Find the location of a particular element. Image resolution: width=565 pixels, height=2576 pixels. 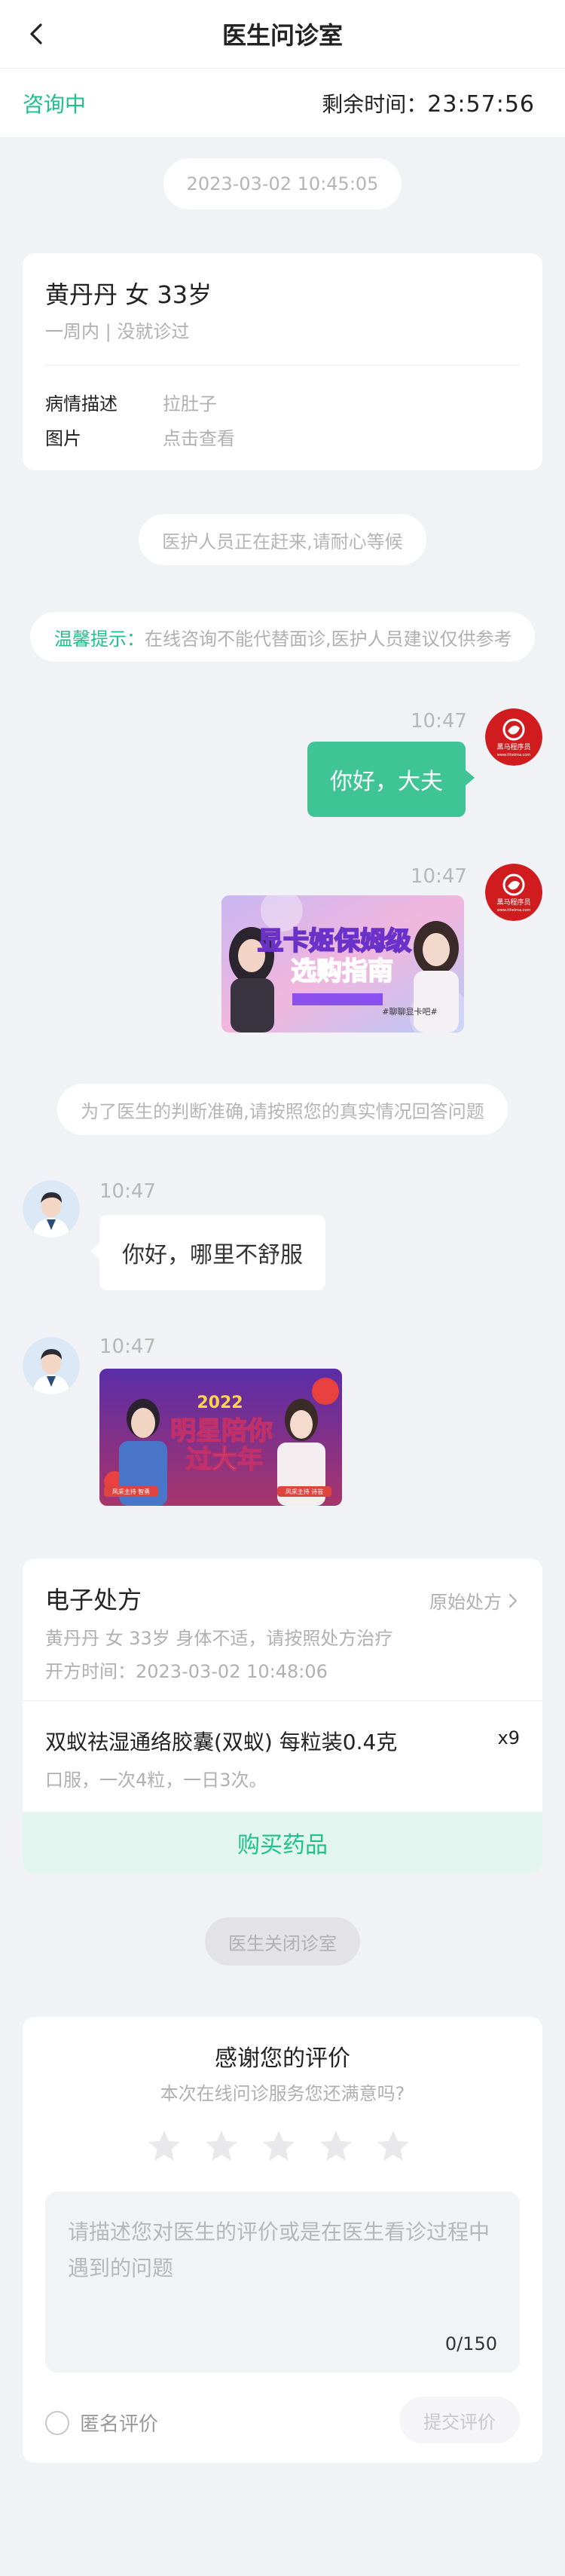

banner-title-line-1: 明星陪你 is located at coordinates (221, 1431).